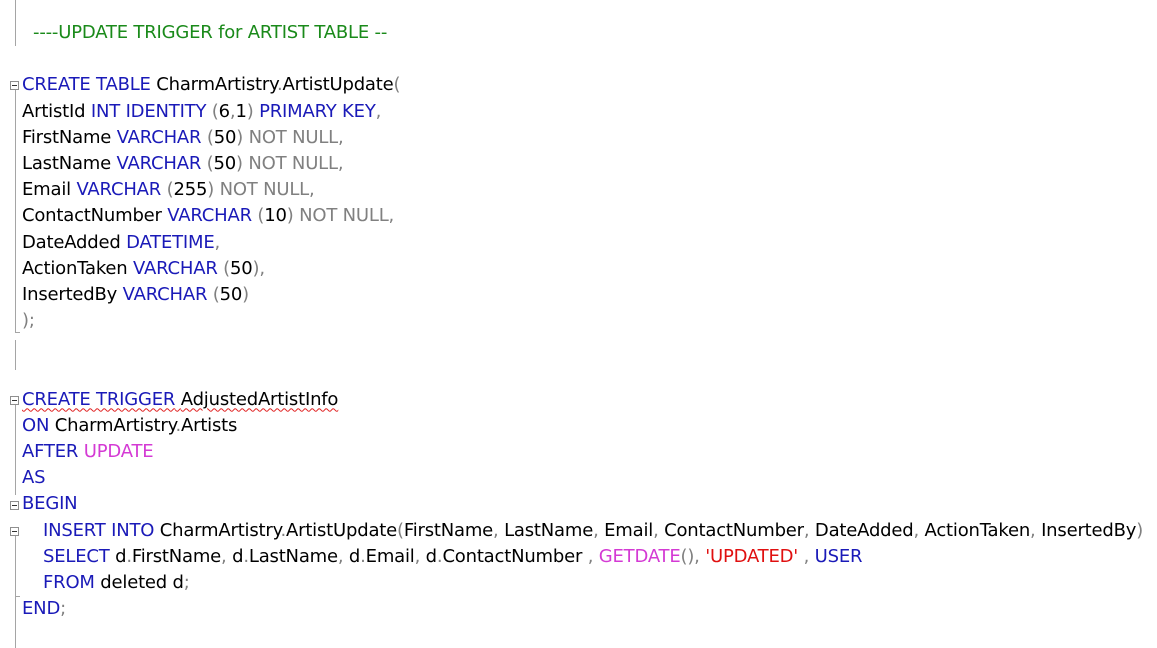 This screenshot has width=1157, height=648. Describe the element at coordinates (752, 556) in the screenshot. I see `code-token: 'UPDATED'` at that location.